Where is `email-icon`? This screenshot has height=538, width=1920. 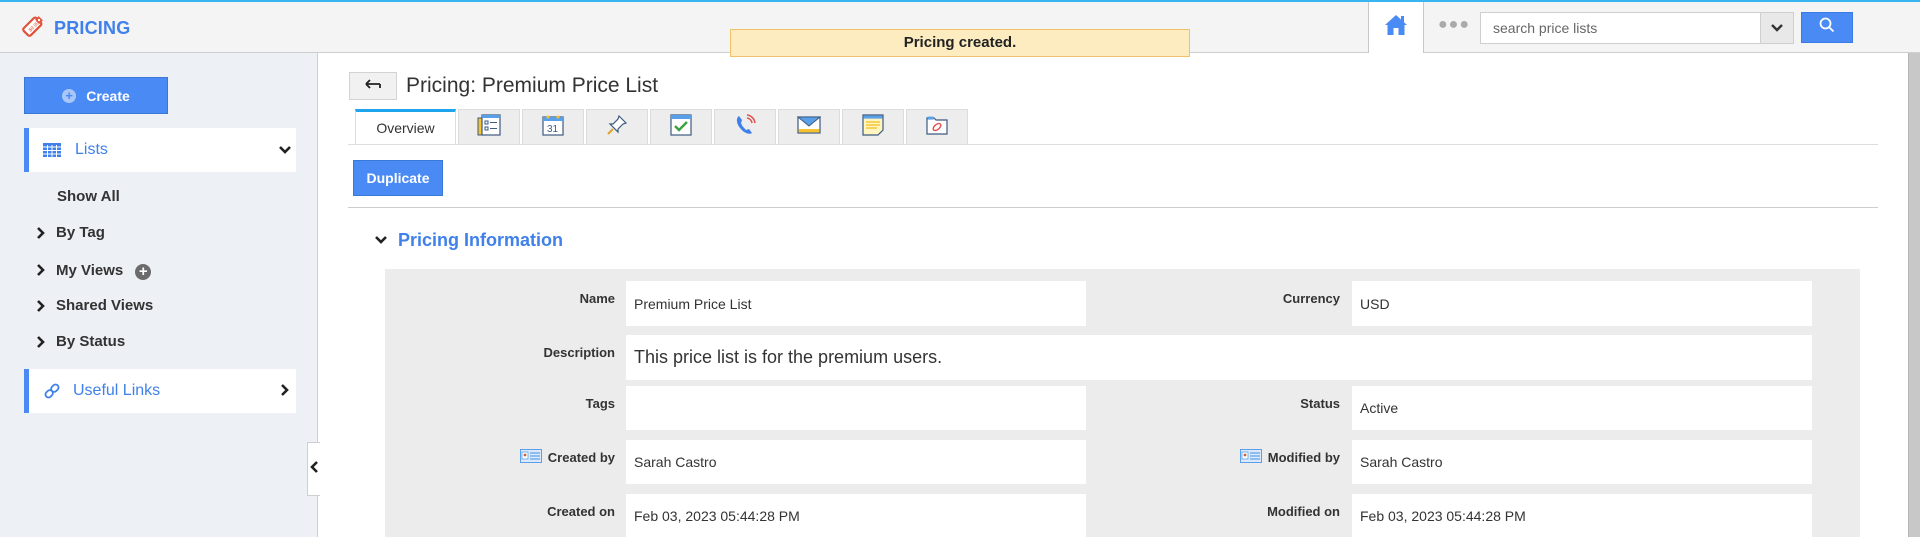 email-icon is located at coordinates (809, 127).